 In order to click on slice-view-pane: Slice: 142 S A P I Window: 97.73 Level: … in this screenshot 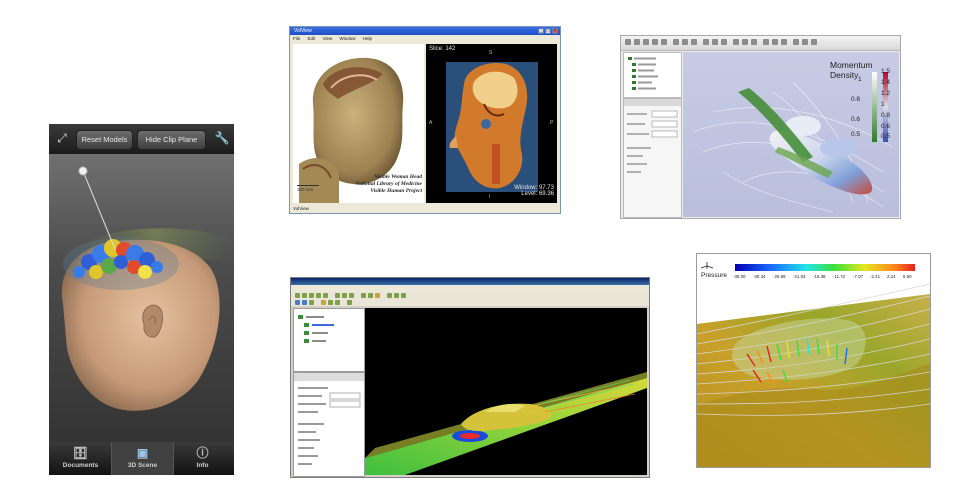, I will do `click(491, 123)`.